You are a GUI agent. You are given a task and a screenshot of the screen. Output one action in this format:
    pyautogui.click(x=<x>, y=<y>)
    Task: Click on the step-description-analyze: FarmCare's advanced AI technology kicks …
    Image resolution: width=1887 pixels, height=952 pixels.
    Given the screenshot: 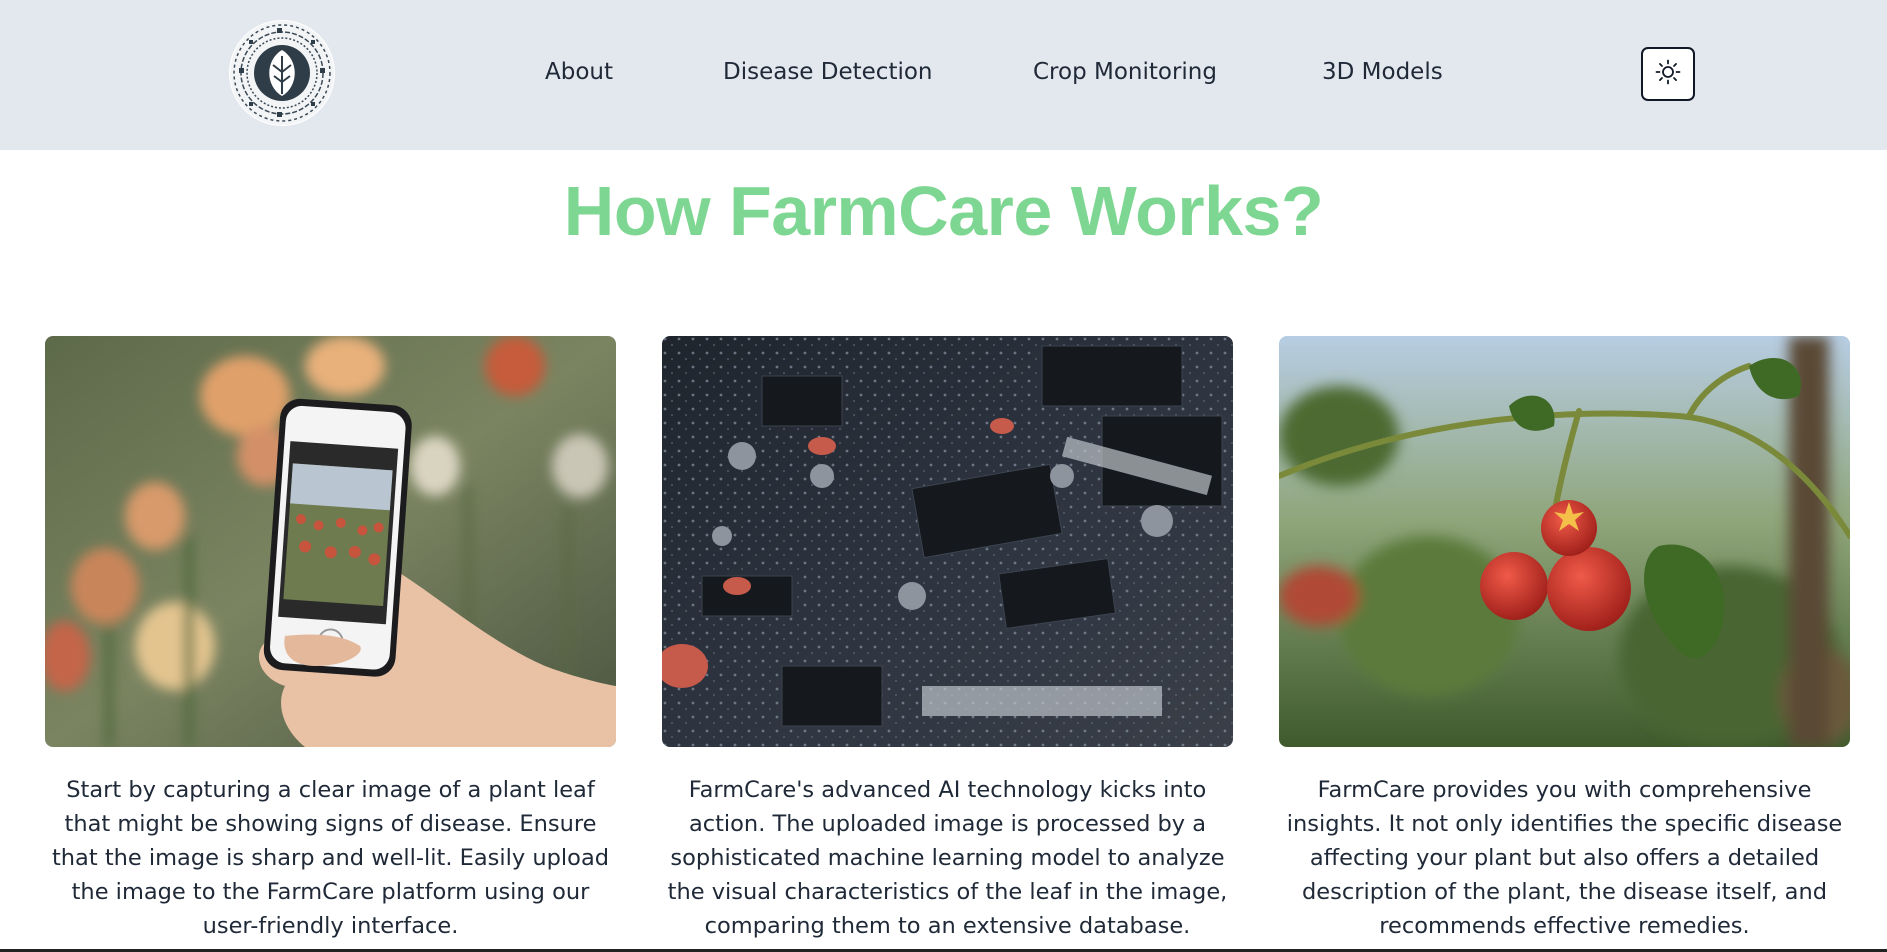 What is the action you would take?
    pyautogui.click(x=947, y=858)
    